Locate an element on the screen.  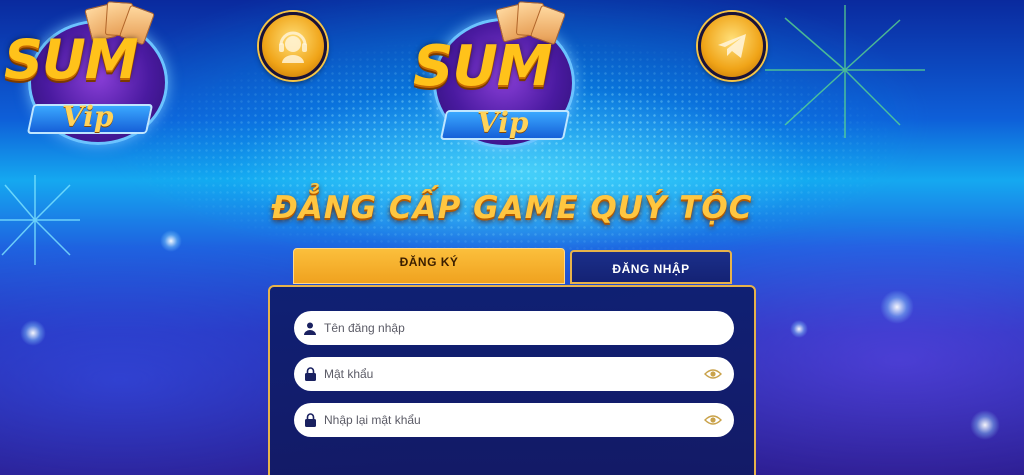
support-button is located at coordinates (293, 46).